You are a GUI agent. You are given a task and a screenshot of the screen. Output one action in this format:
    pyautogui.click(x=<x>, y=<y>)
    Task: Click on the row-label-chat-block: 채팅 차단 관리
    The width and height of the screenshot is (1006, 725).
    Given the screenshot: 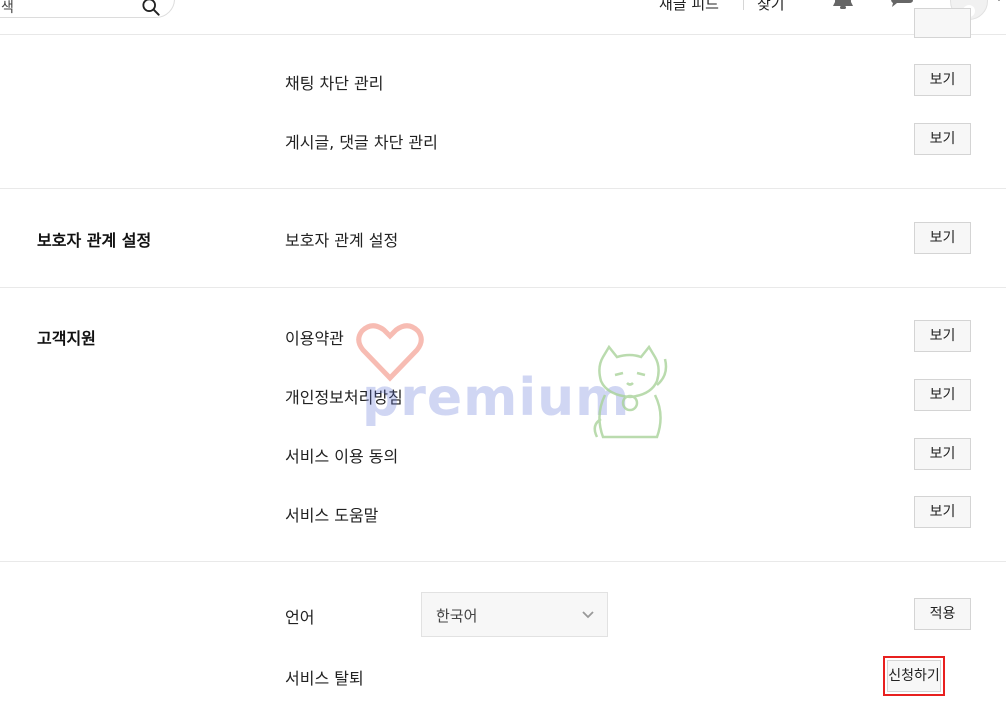 What is the action you would take?
    pyautogui.click(x=334, y=83)
    